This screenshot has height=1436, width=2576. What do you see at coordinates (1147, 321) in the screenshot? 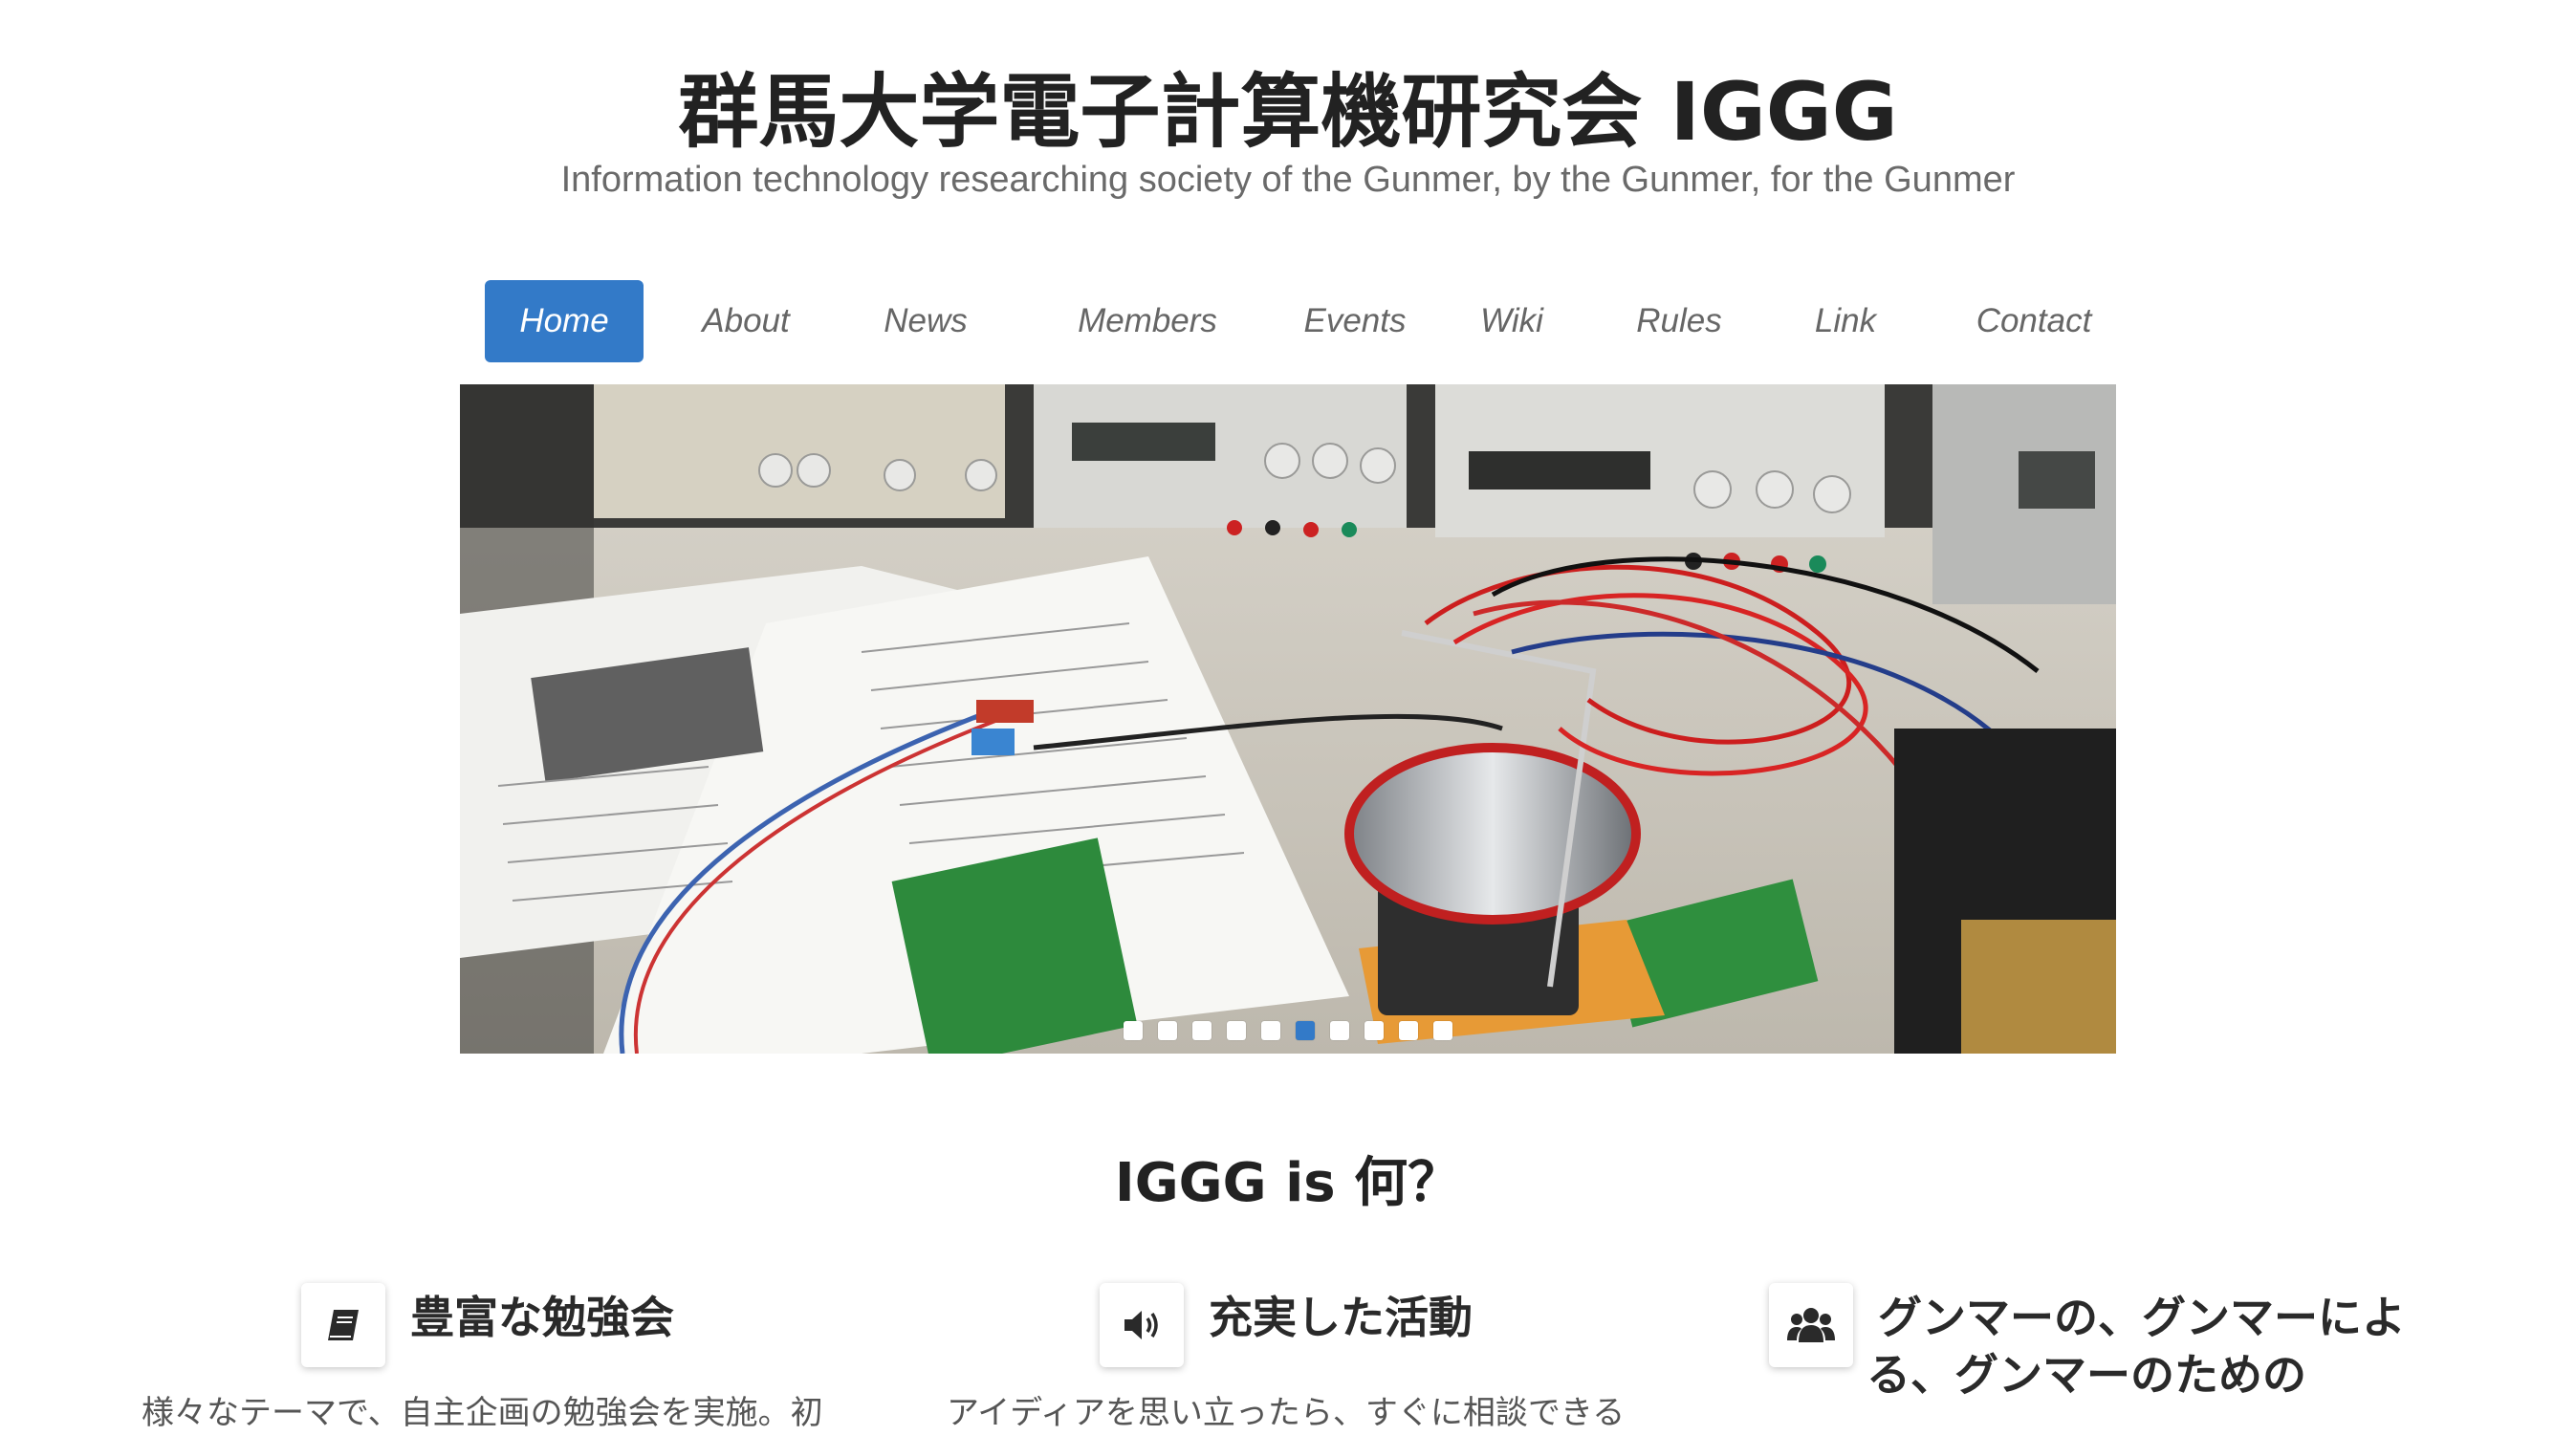
I see `nav-members: Members` at bounding box center [1147, 321].